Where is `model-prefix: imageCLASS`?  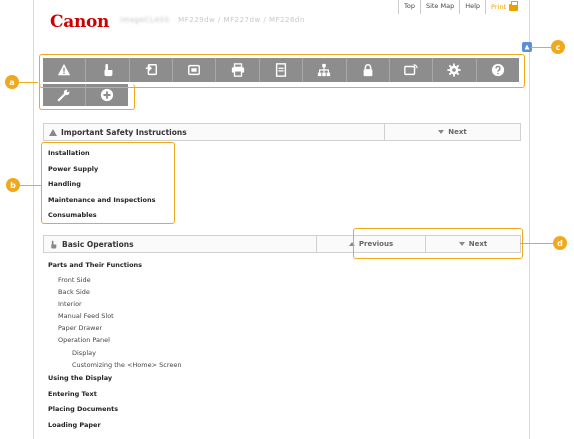
model-prefix: imageCLASS is located at coordinates (145, 20).